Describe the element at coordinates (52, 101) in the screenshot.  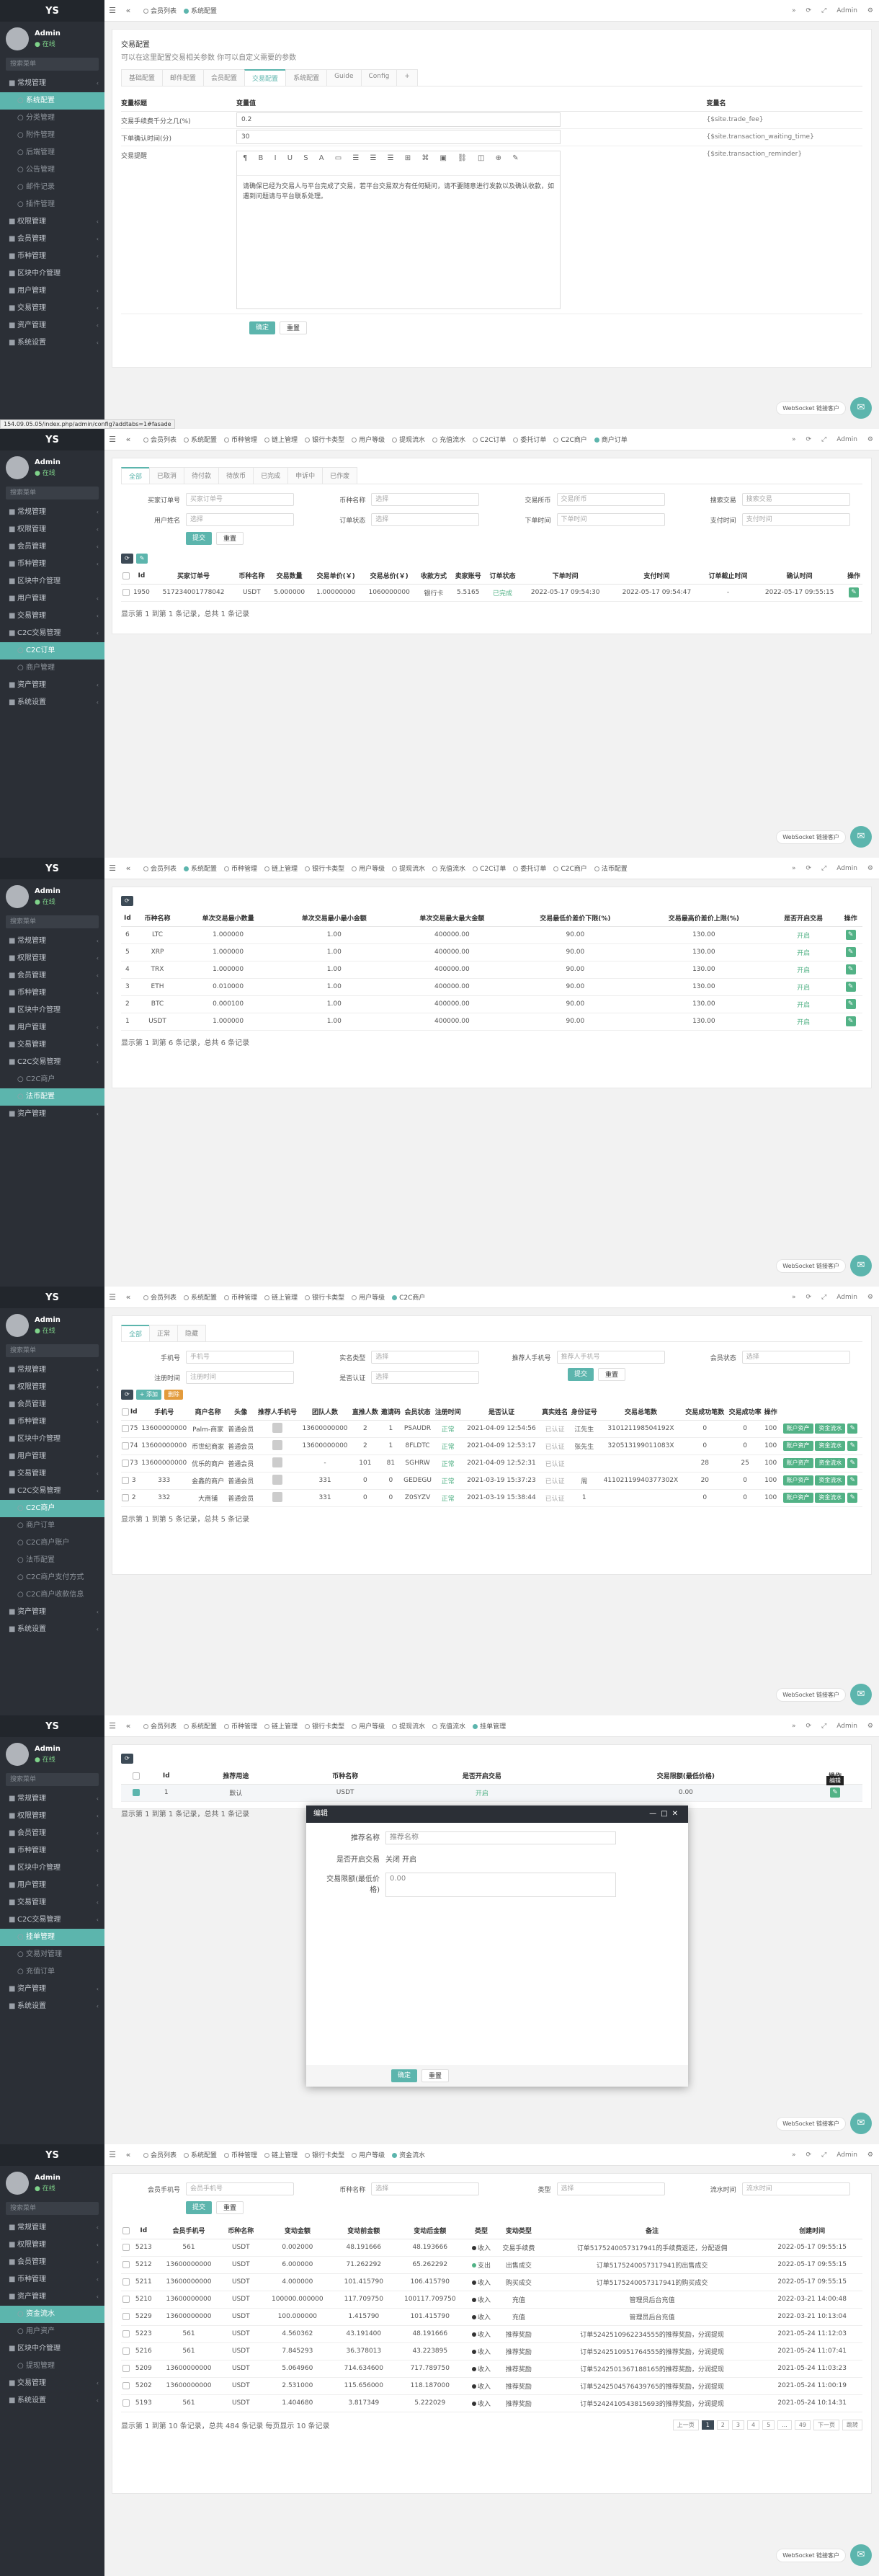
I see `sidebar-item: ○ 系统配置` at that location.